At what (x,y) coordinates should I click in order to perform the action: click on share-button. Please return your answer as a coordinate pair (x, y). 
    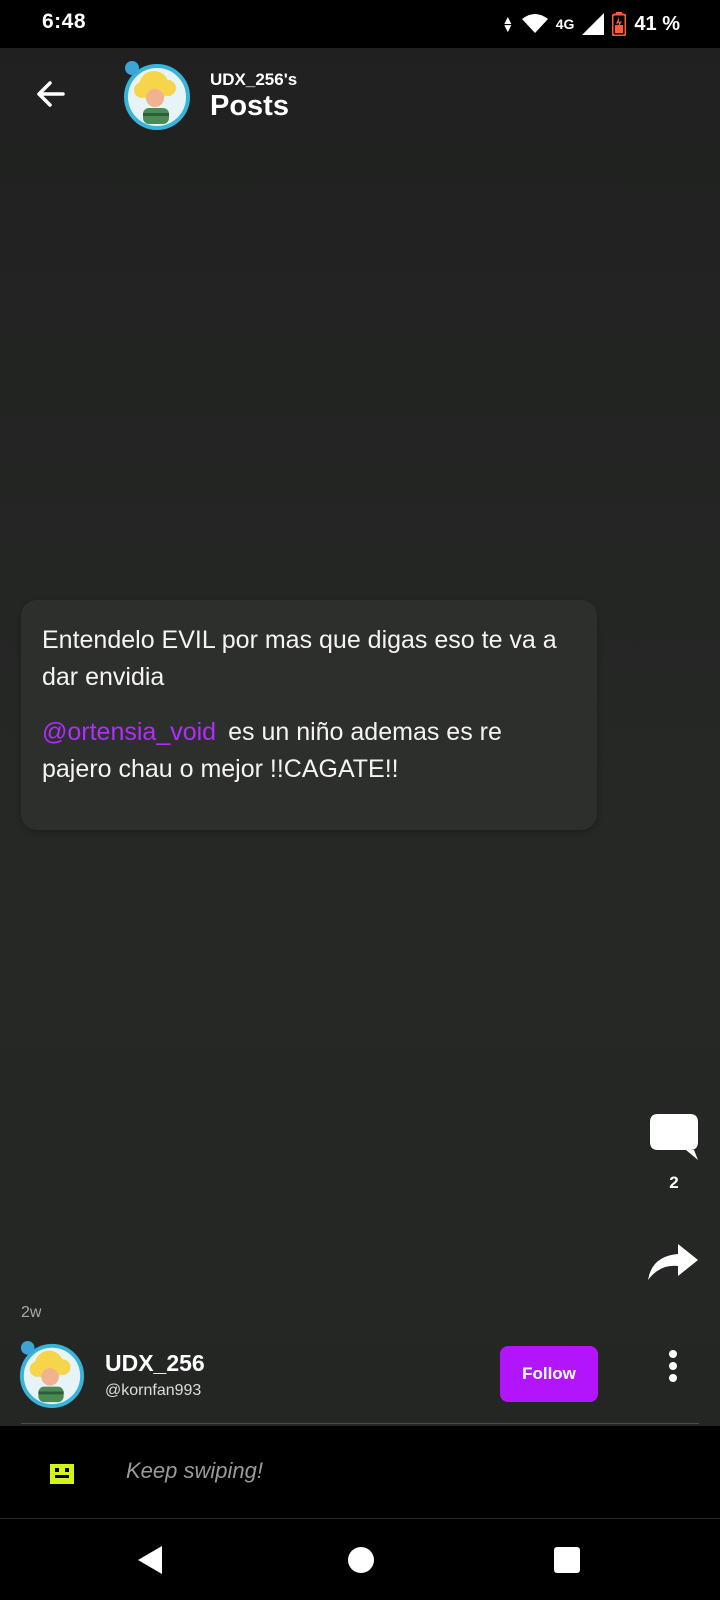
    Looking at the image, I should click on (673, 1262).